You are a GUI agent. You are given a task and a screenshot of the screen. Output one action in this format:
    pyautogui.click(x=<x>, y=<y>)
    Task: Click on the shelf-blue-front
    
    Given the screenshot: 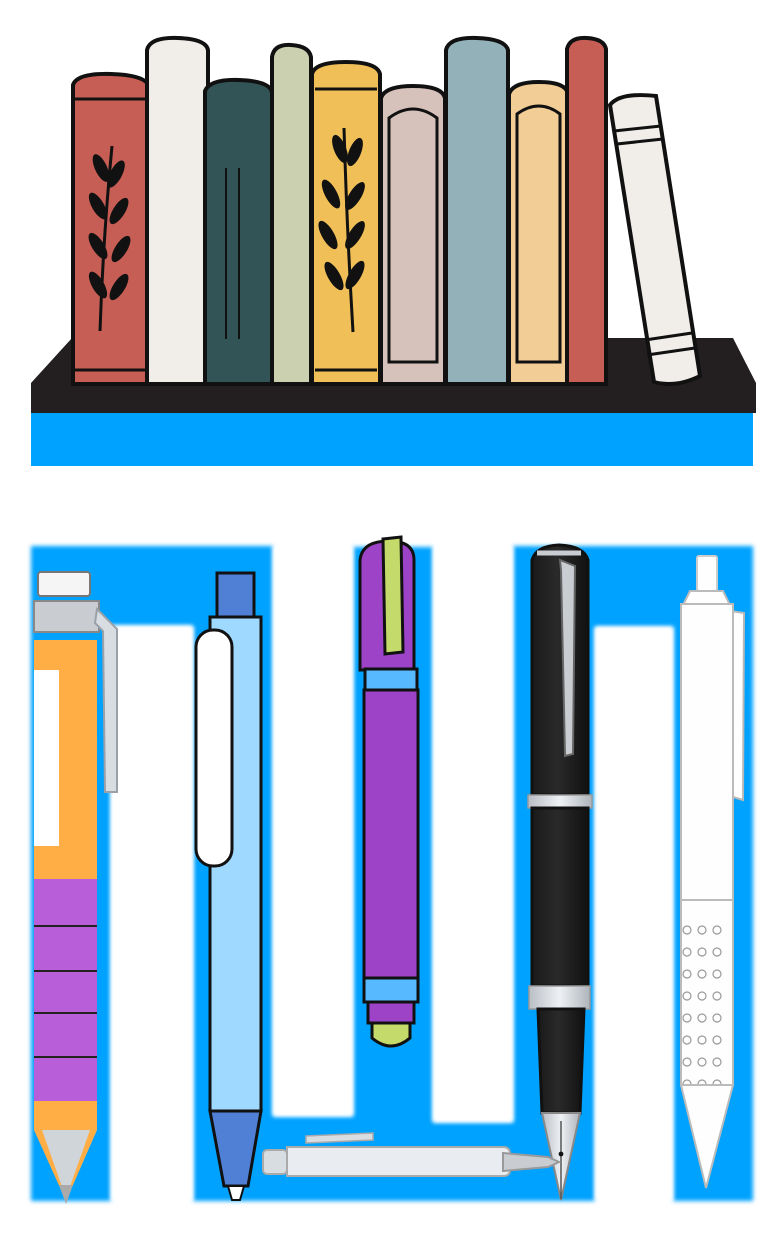 What is the action you would take?
    pyautogui.click(x=392, y=437)
    